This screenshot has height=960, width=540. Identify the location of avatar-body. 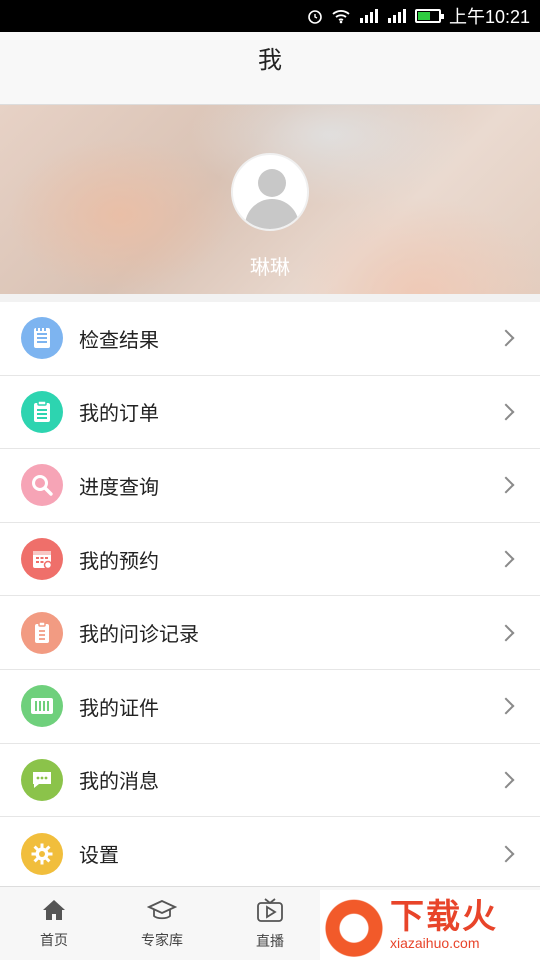
(272, 214).